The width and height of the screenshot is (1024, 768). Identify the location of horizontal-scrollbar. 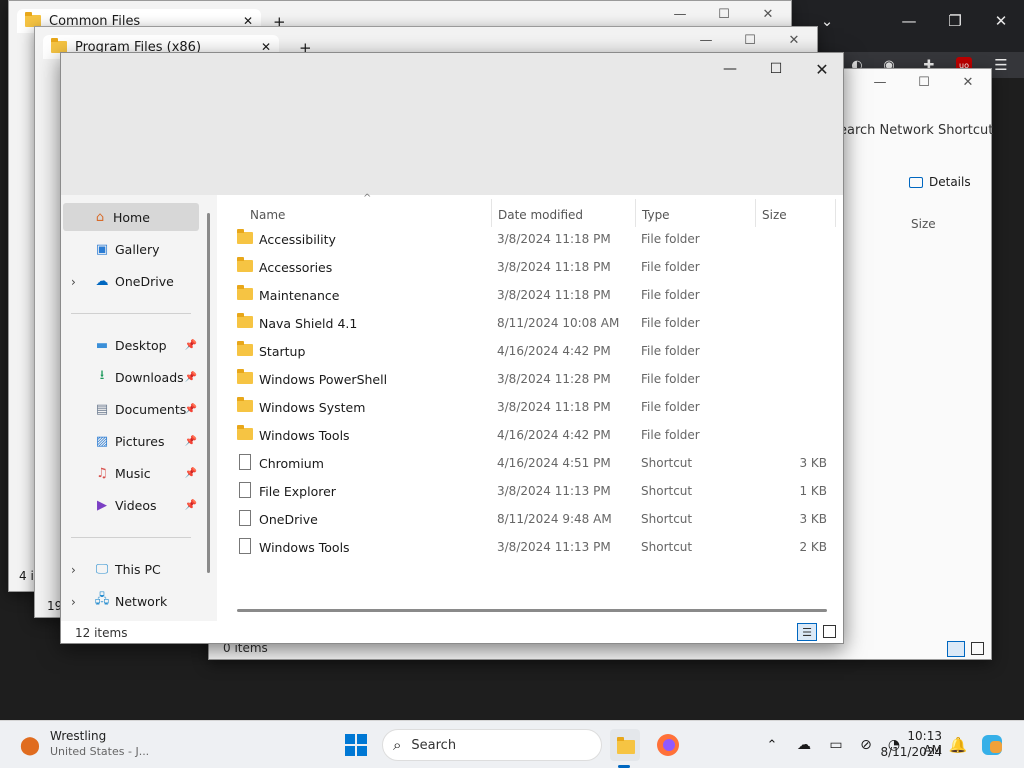
(532, 610).